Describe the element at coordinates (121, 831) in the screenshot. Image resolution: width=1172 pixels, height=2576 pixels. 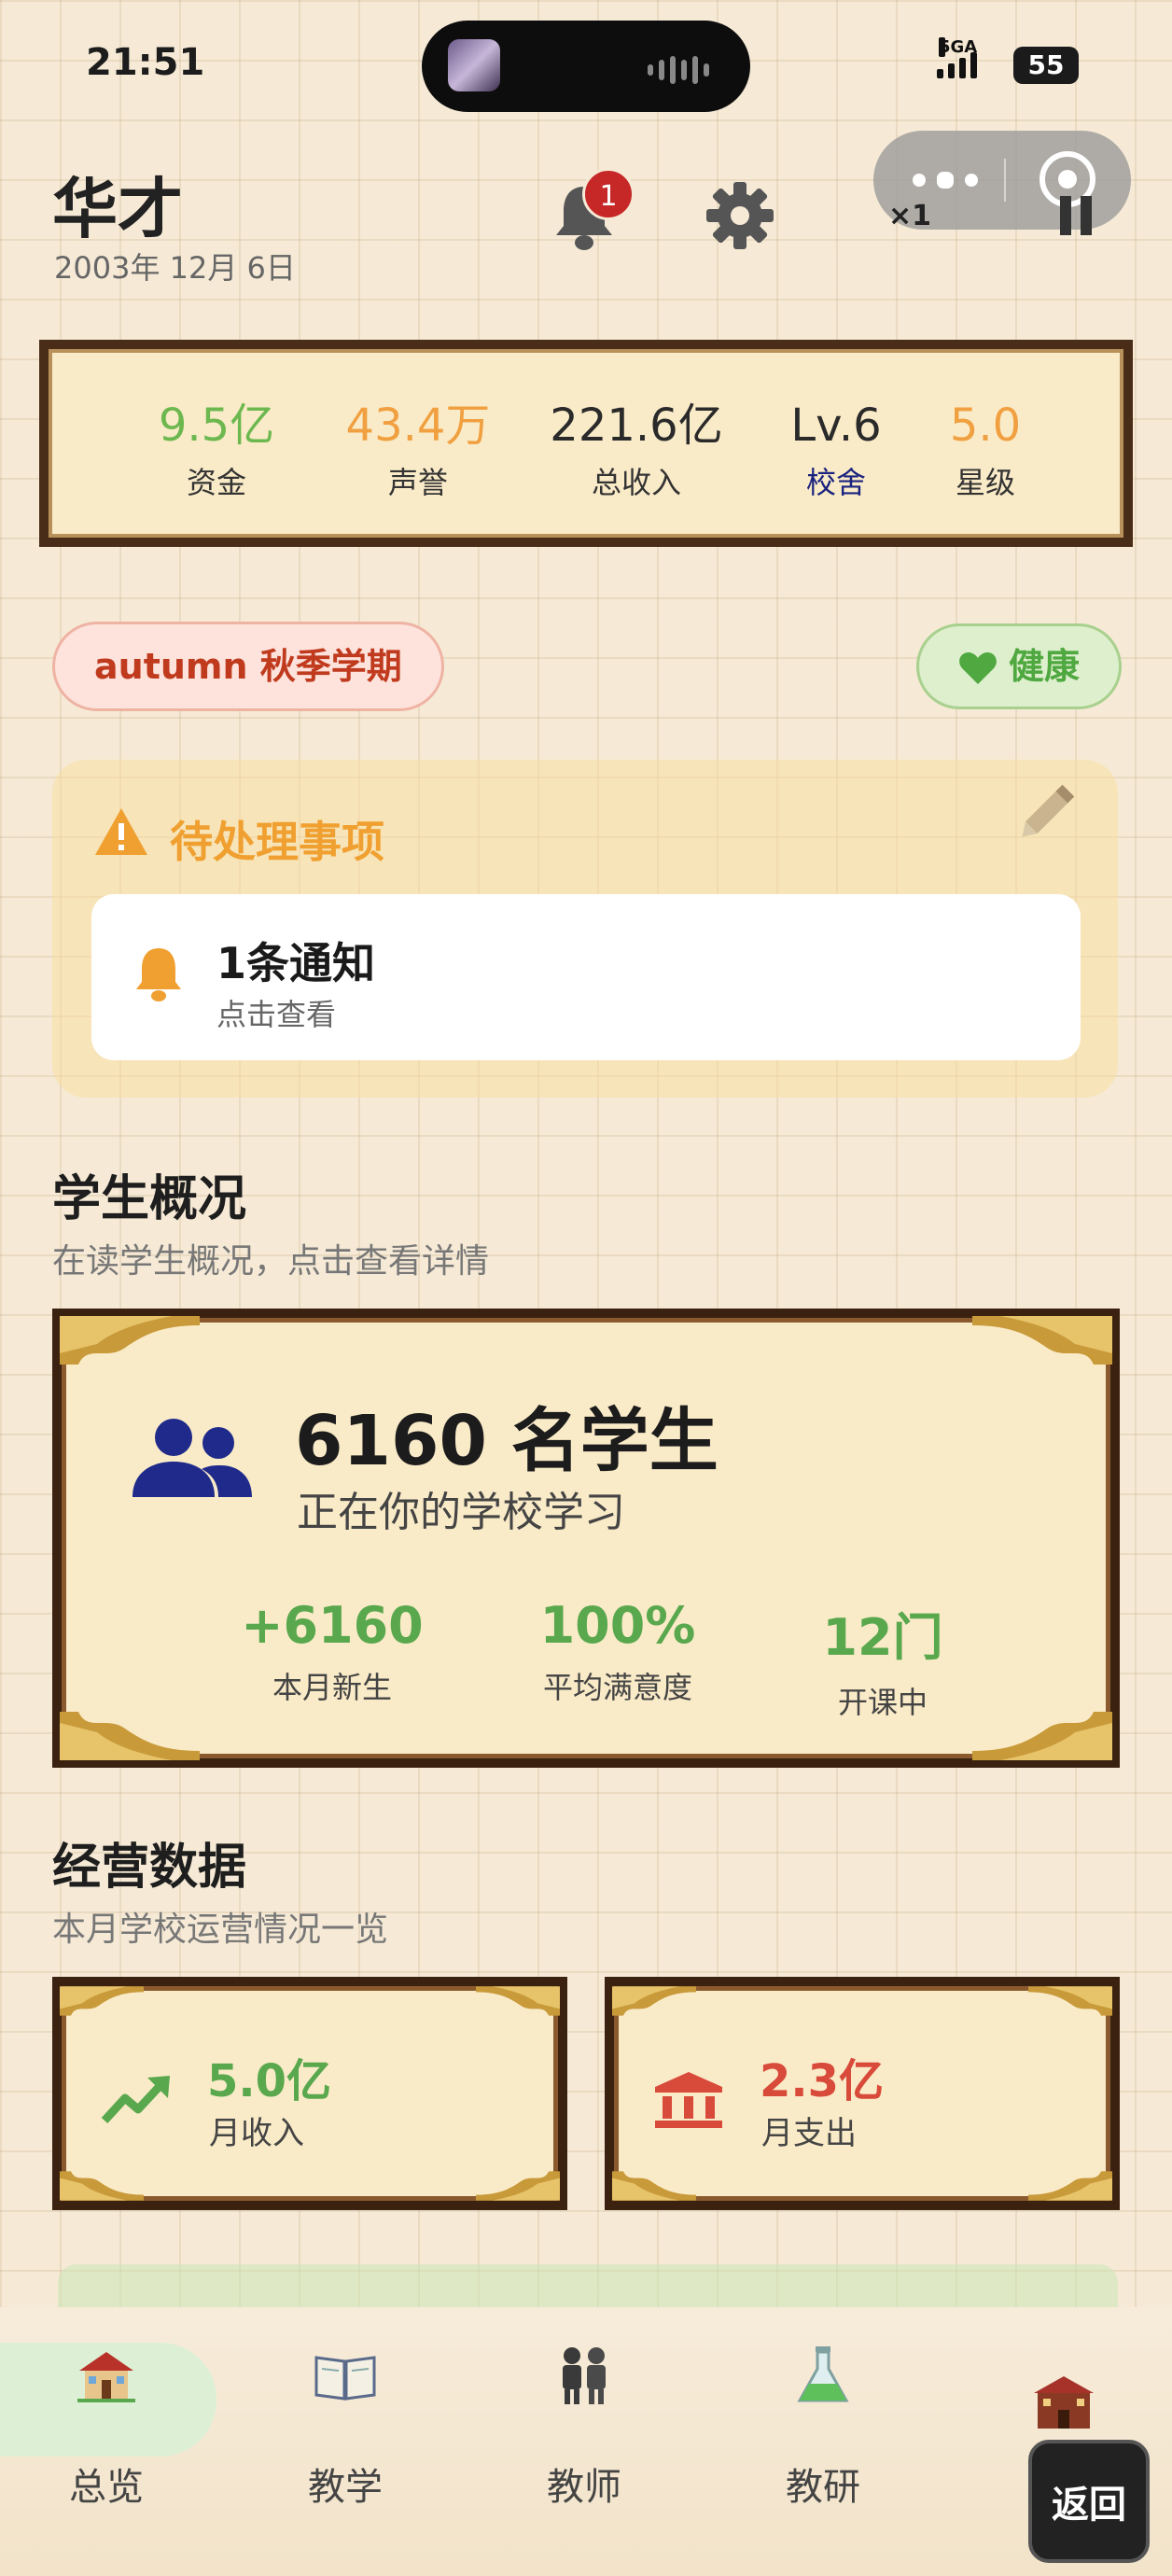
I see `warning-icon` at that location.